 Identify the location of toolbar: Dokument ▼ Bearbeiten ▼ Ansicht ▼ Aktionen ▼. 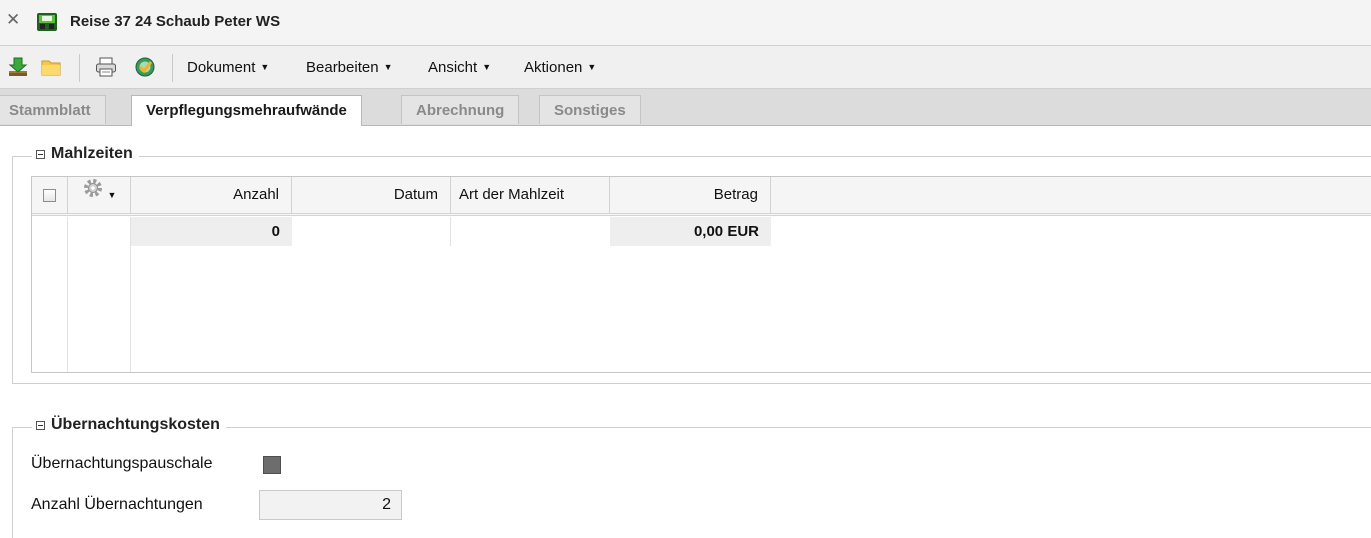
(685, 67).